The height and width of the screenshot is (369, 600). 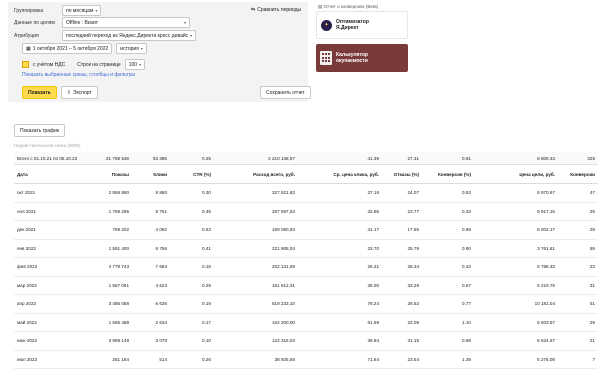 I want to click on total-cell: 27.31, so click(x=402, y=158).